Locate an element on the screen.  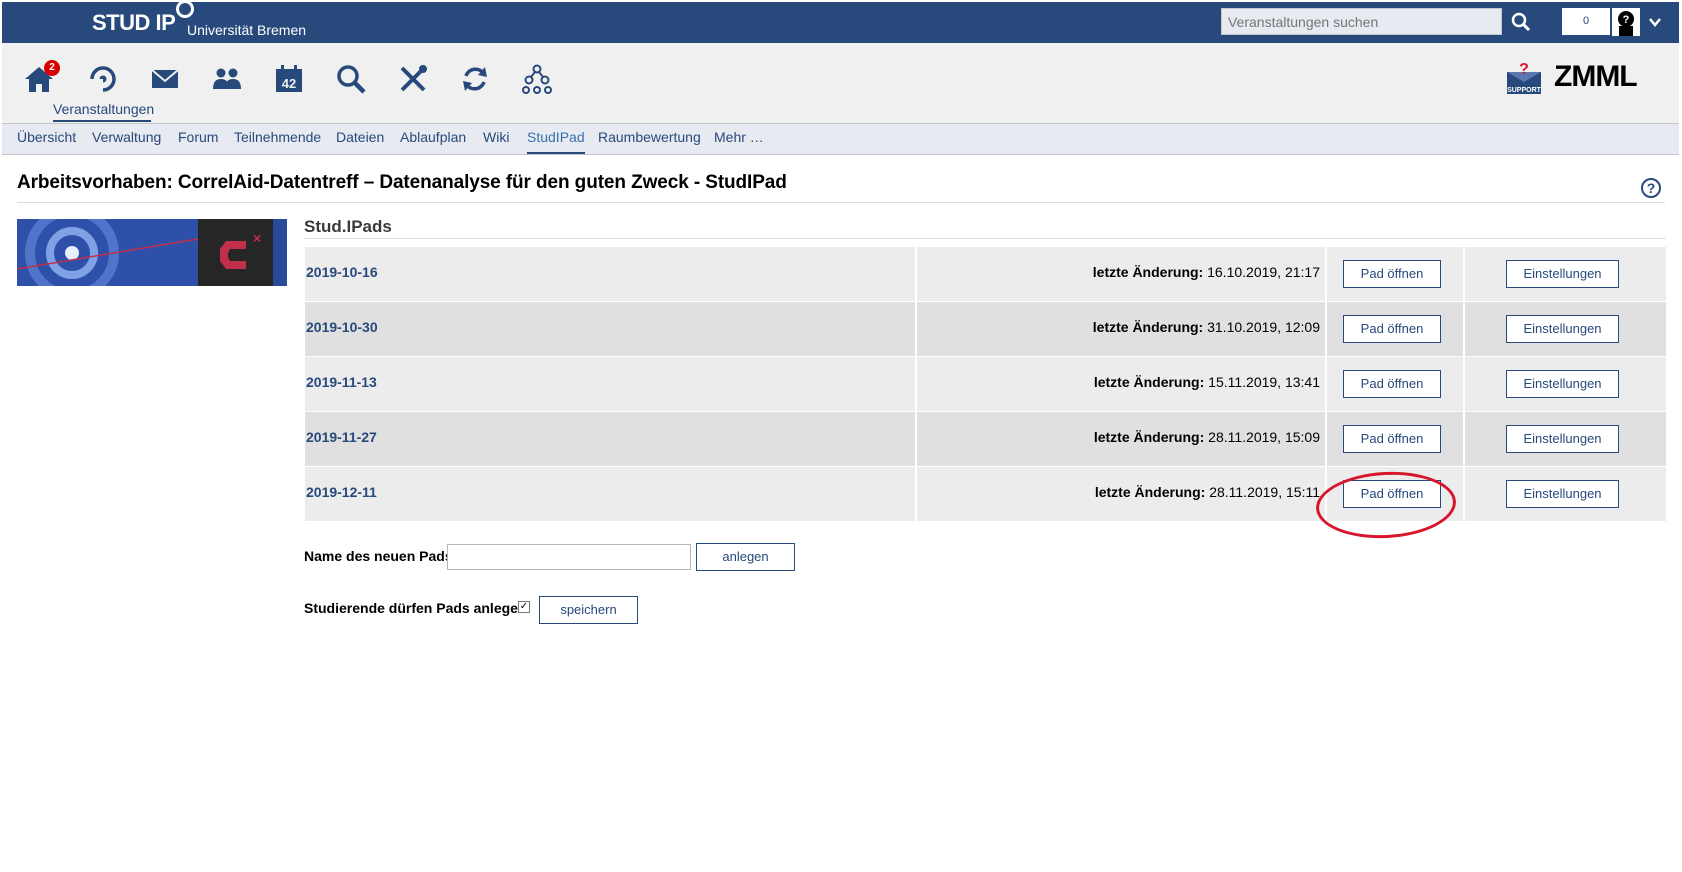
pad-last-changed: letzte Änderung: 31.10.2019, 12:09 is located at coordinates (1206, 327).